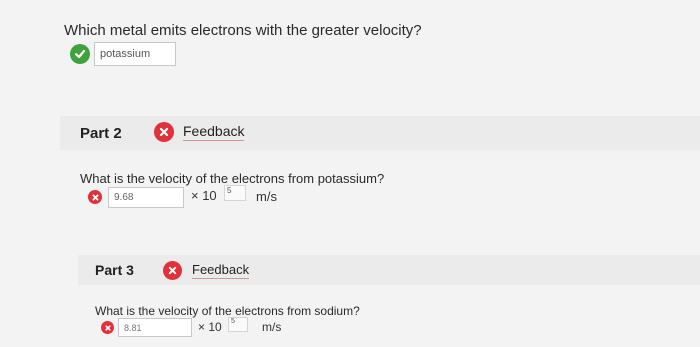  What do you see at coordinates (221, 270) in the screenshot?
I see `part3-feedback-link: Feedback` at bounding box center [221, 270].